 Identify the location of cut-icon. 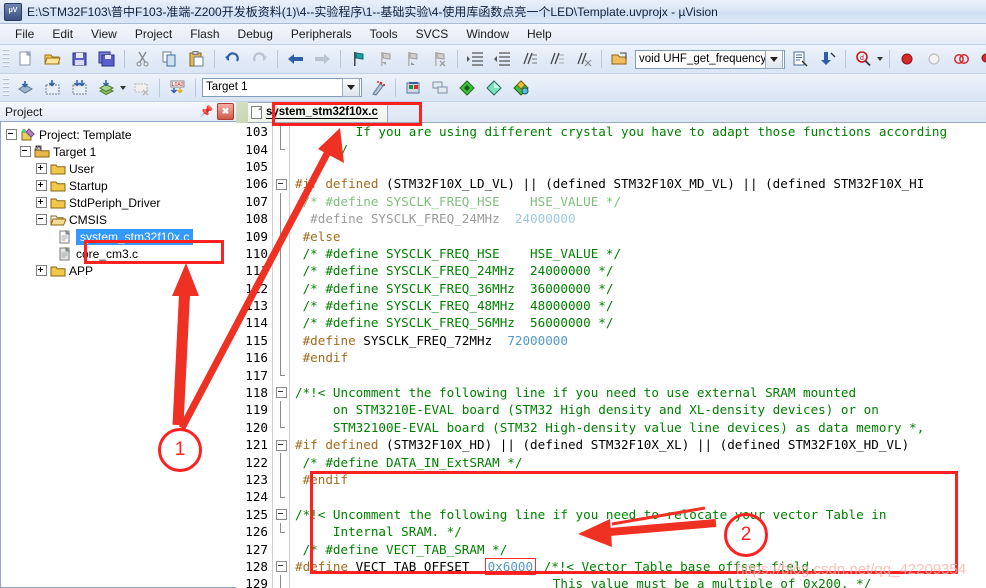
(142, 59).